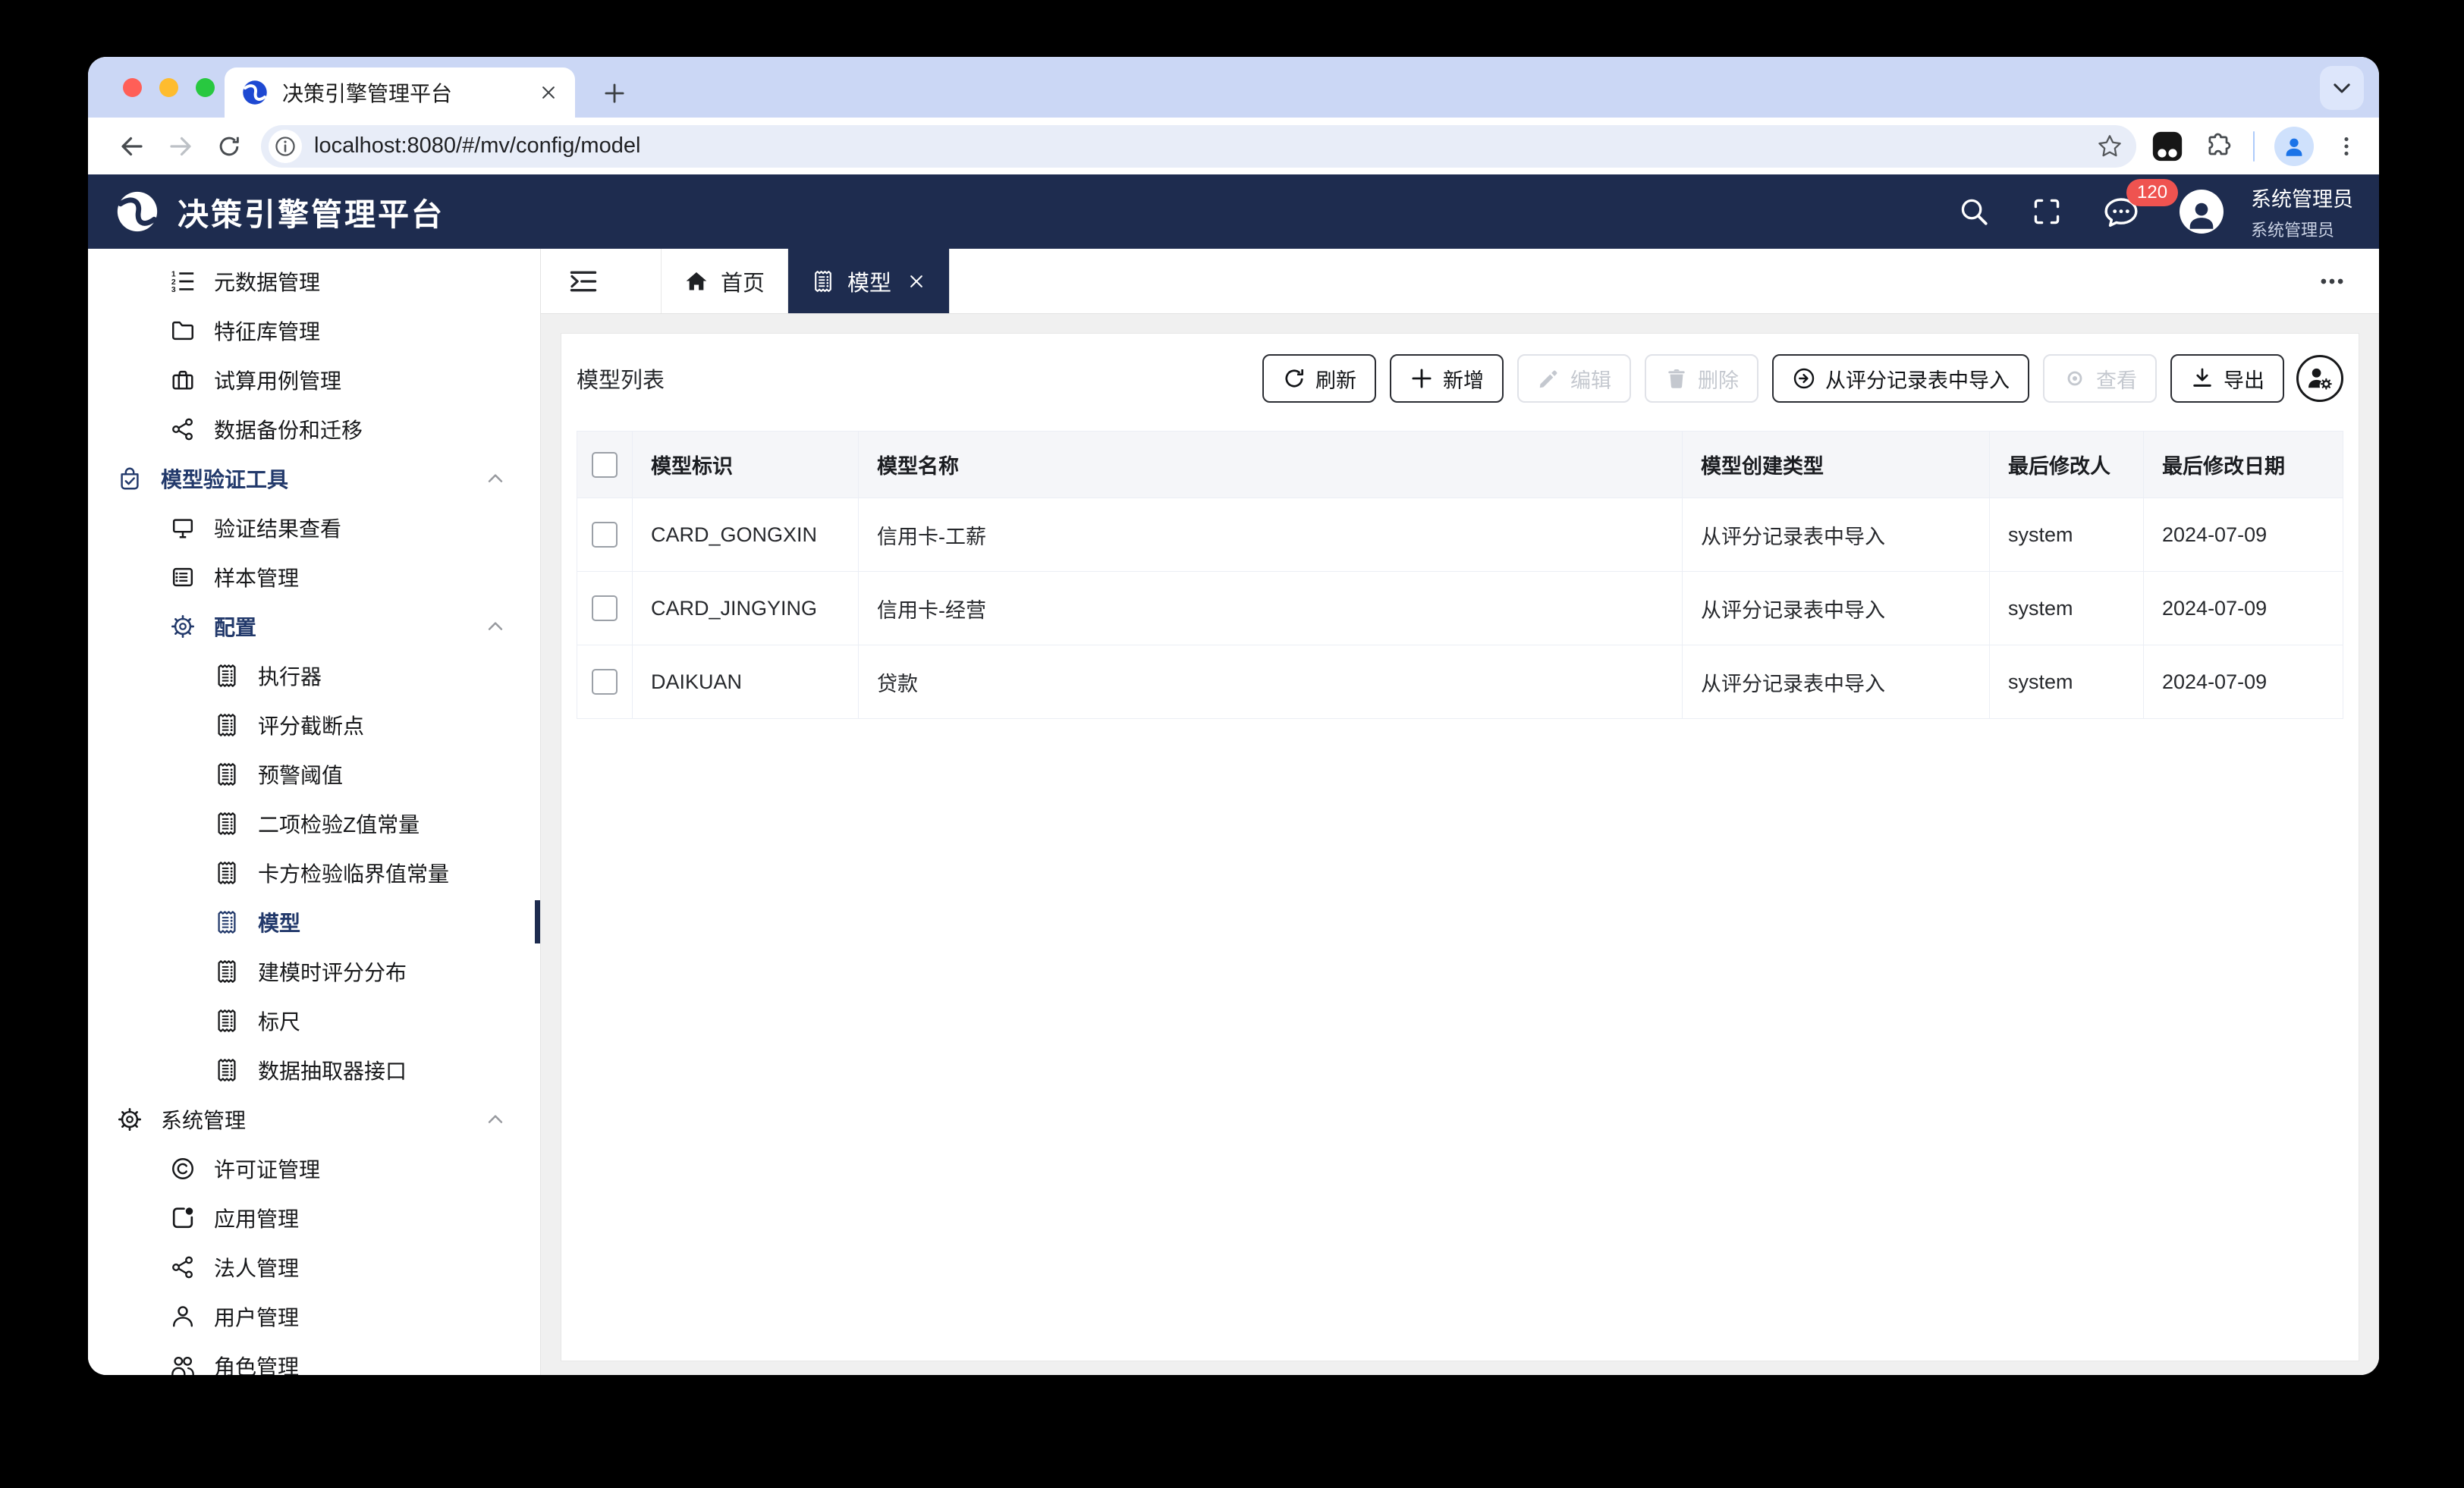 This screenshot has width=2464, height=1488. I want to click on user-permission-button, so click(2319, 378).